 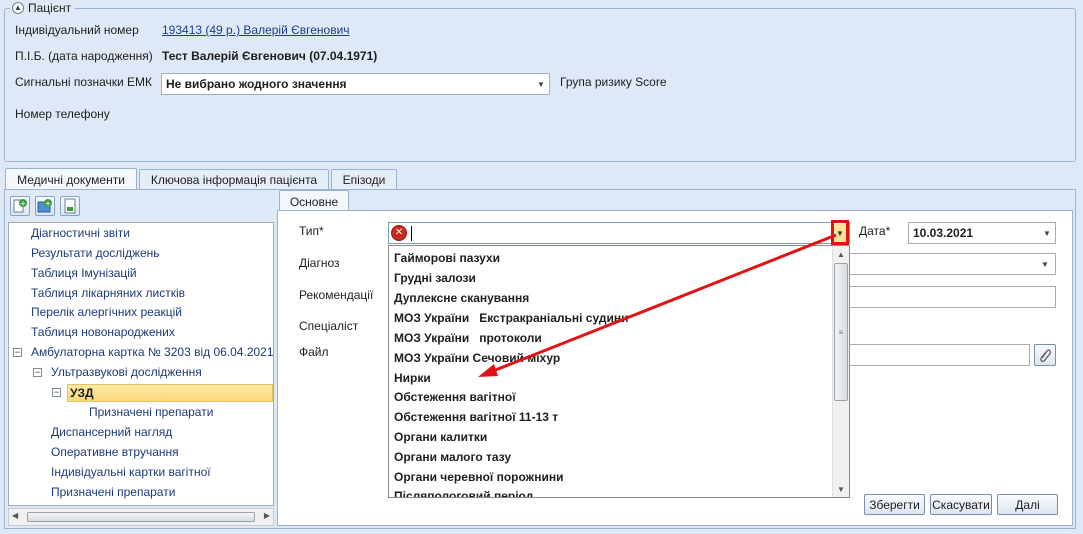 I want to click on cancel-button: Скасувати, so click(x=961, y=504).